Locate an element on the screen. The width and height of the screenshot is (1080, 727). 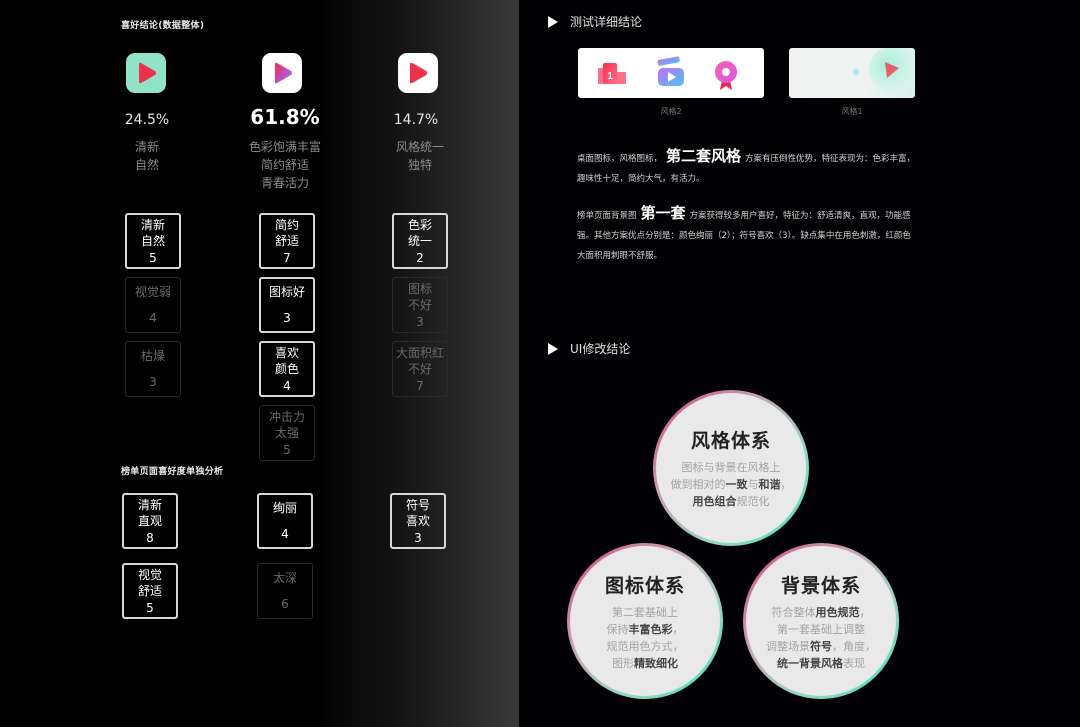
percent-style-2: 61.8% is located at coordinates (285, 117).